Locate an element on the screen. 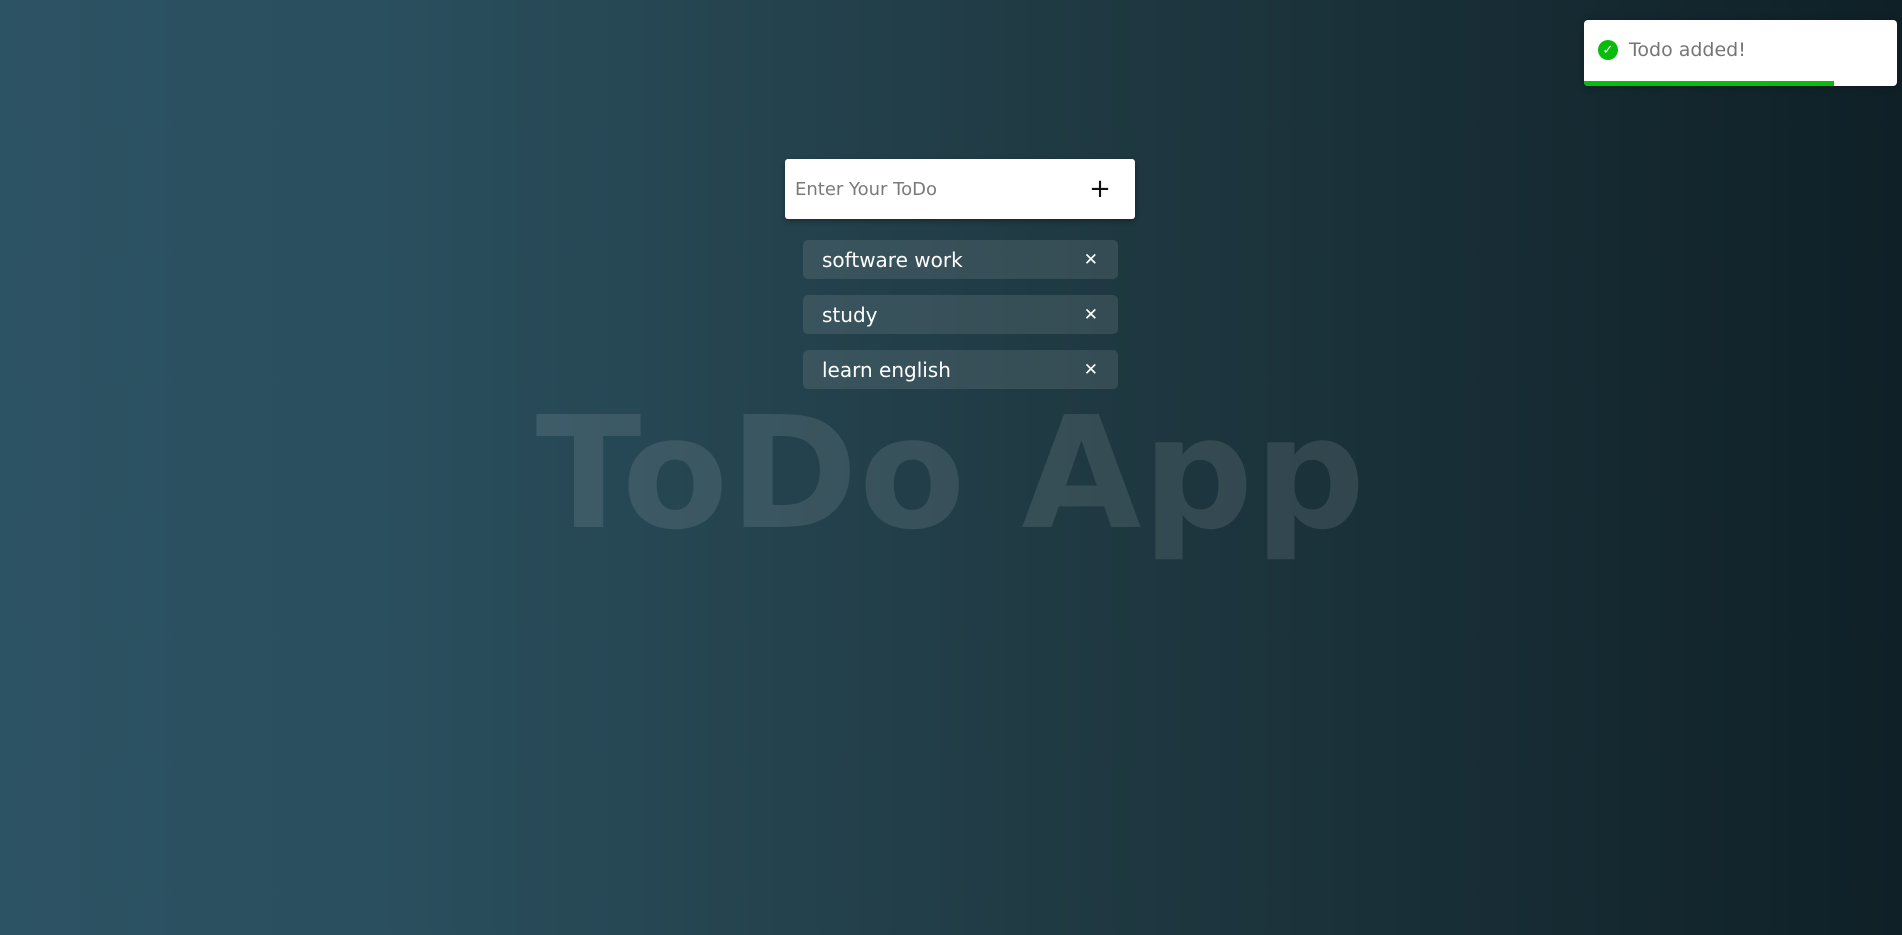 Image resolution: width=1902 pixels, height=935 pixels. toast-message: Todo added! is located at coordinates (1687, 50).